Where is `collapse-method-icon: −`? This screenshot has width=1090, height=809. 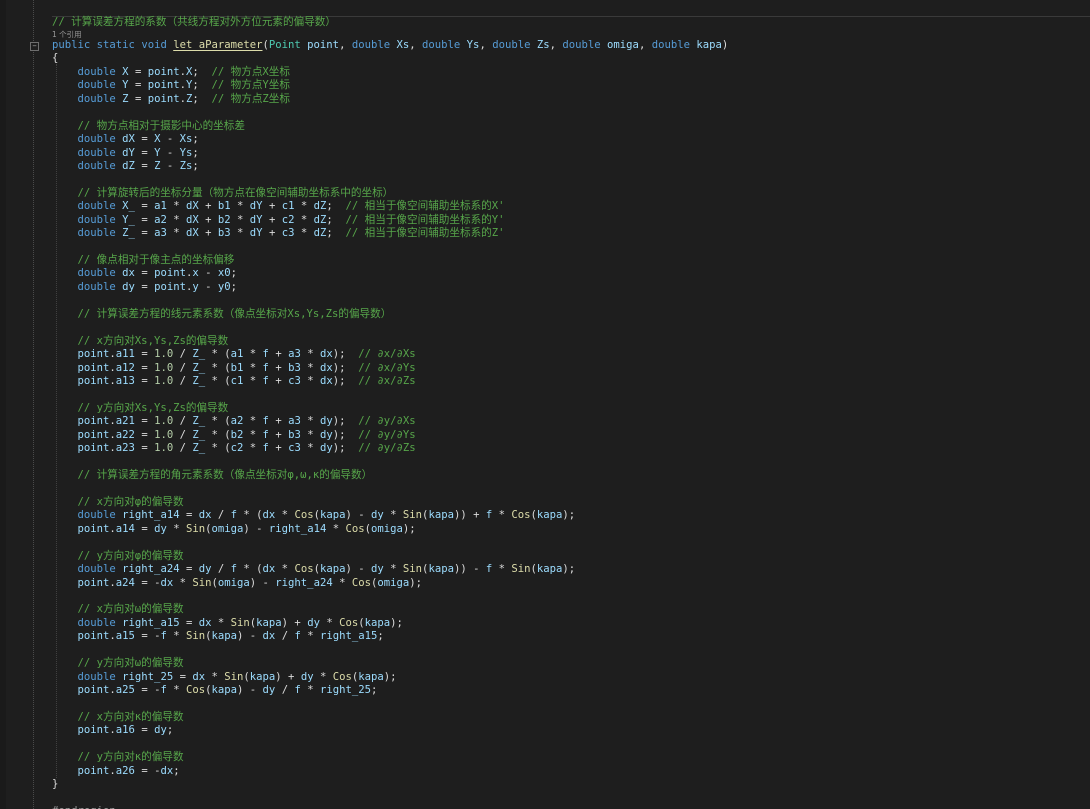
collapse-method-icon: − is located at coordinates (34, 46).